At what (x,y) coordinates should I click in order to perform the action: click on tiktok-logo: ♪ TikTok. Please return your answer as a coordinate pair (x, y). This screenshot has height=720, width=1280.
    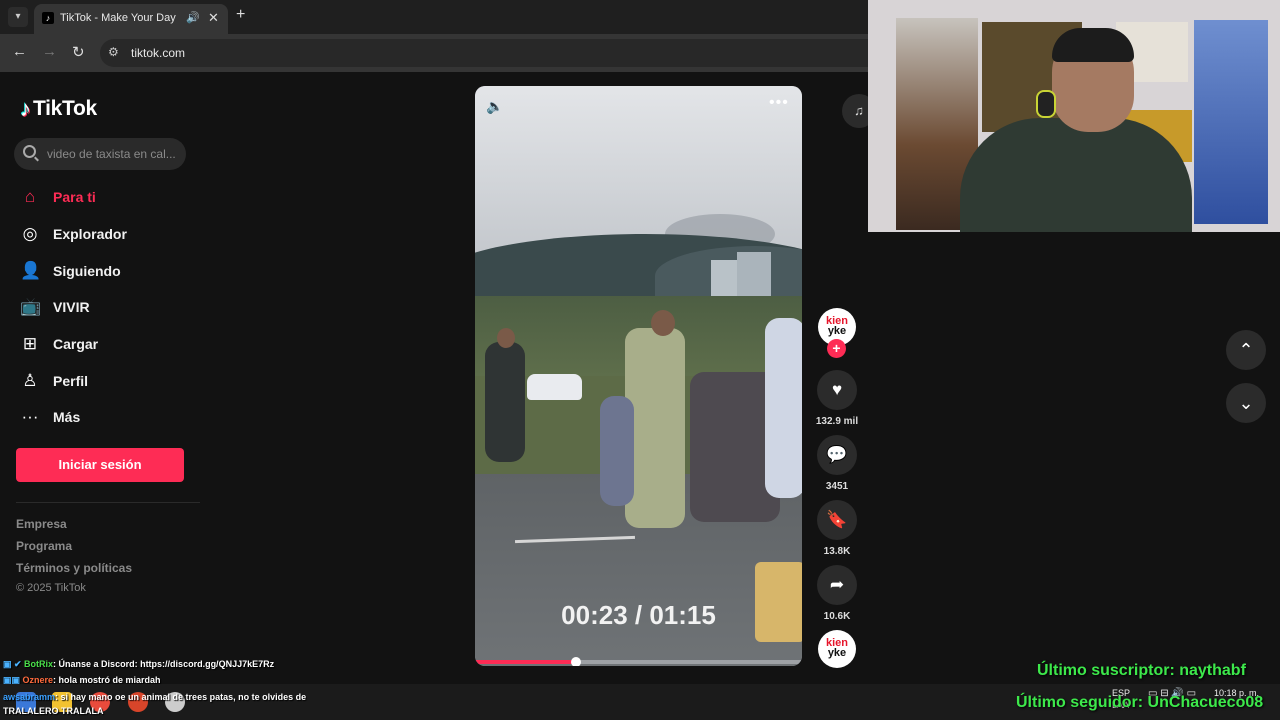
    Looking at the image, I should click on (58, 109).